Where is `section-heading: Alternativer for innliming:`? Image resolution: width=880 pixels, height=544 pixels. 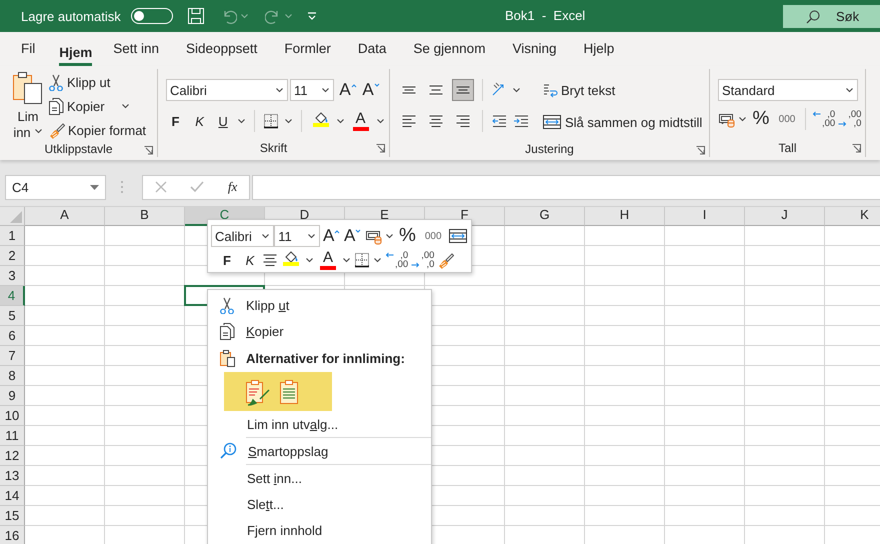 section-heading: Alternativer for innliming: is located at coordinates (325, 358).